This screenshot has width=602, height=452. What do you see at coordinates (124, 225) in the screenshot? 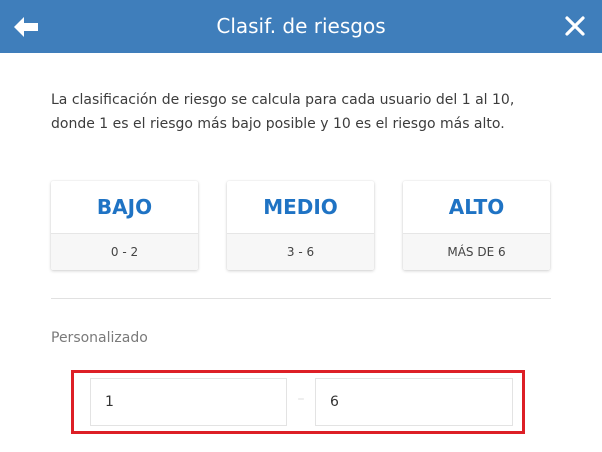
I see `risk-card-low: BAJO 0 - 2` at bounding box center [124, 225].